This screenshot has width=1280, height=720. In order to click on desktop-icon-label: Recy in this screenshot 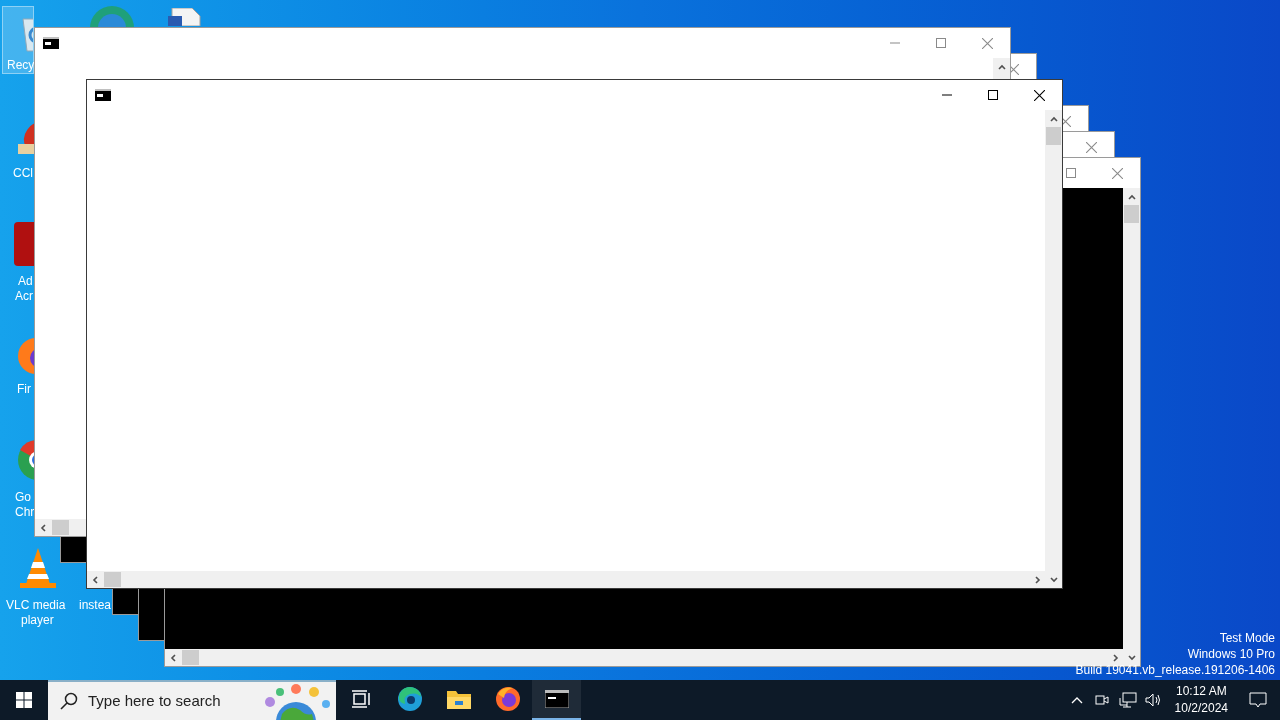, I will do `click(21, 65)`.